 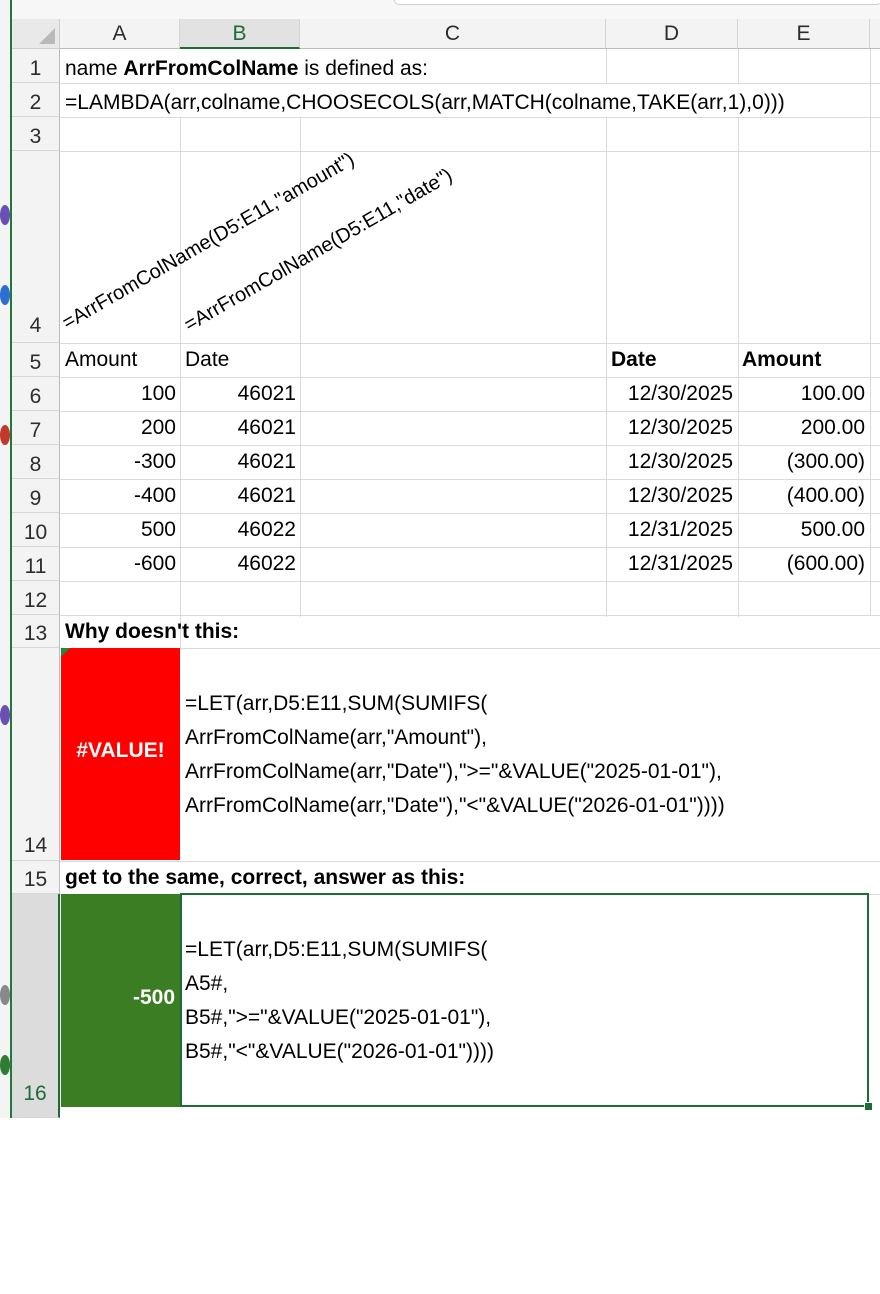 What do you see at coordinates (36, 134) in the screenshot?
I see `row-header-3: 3` at bounding box center [36, 134].